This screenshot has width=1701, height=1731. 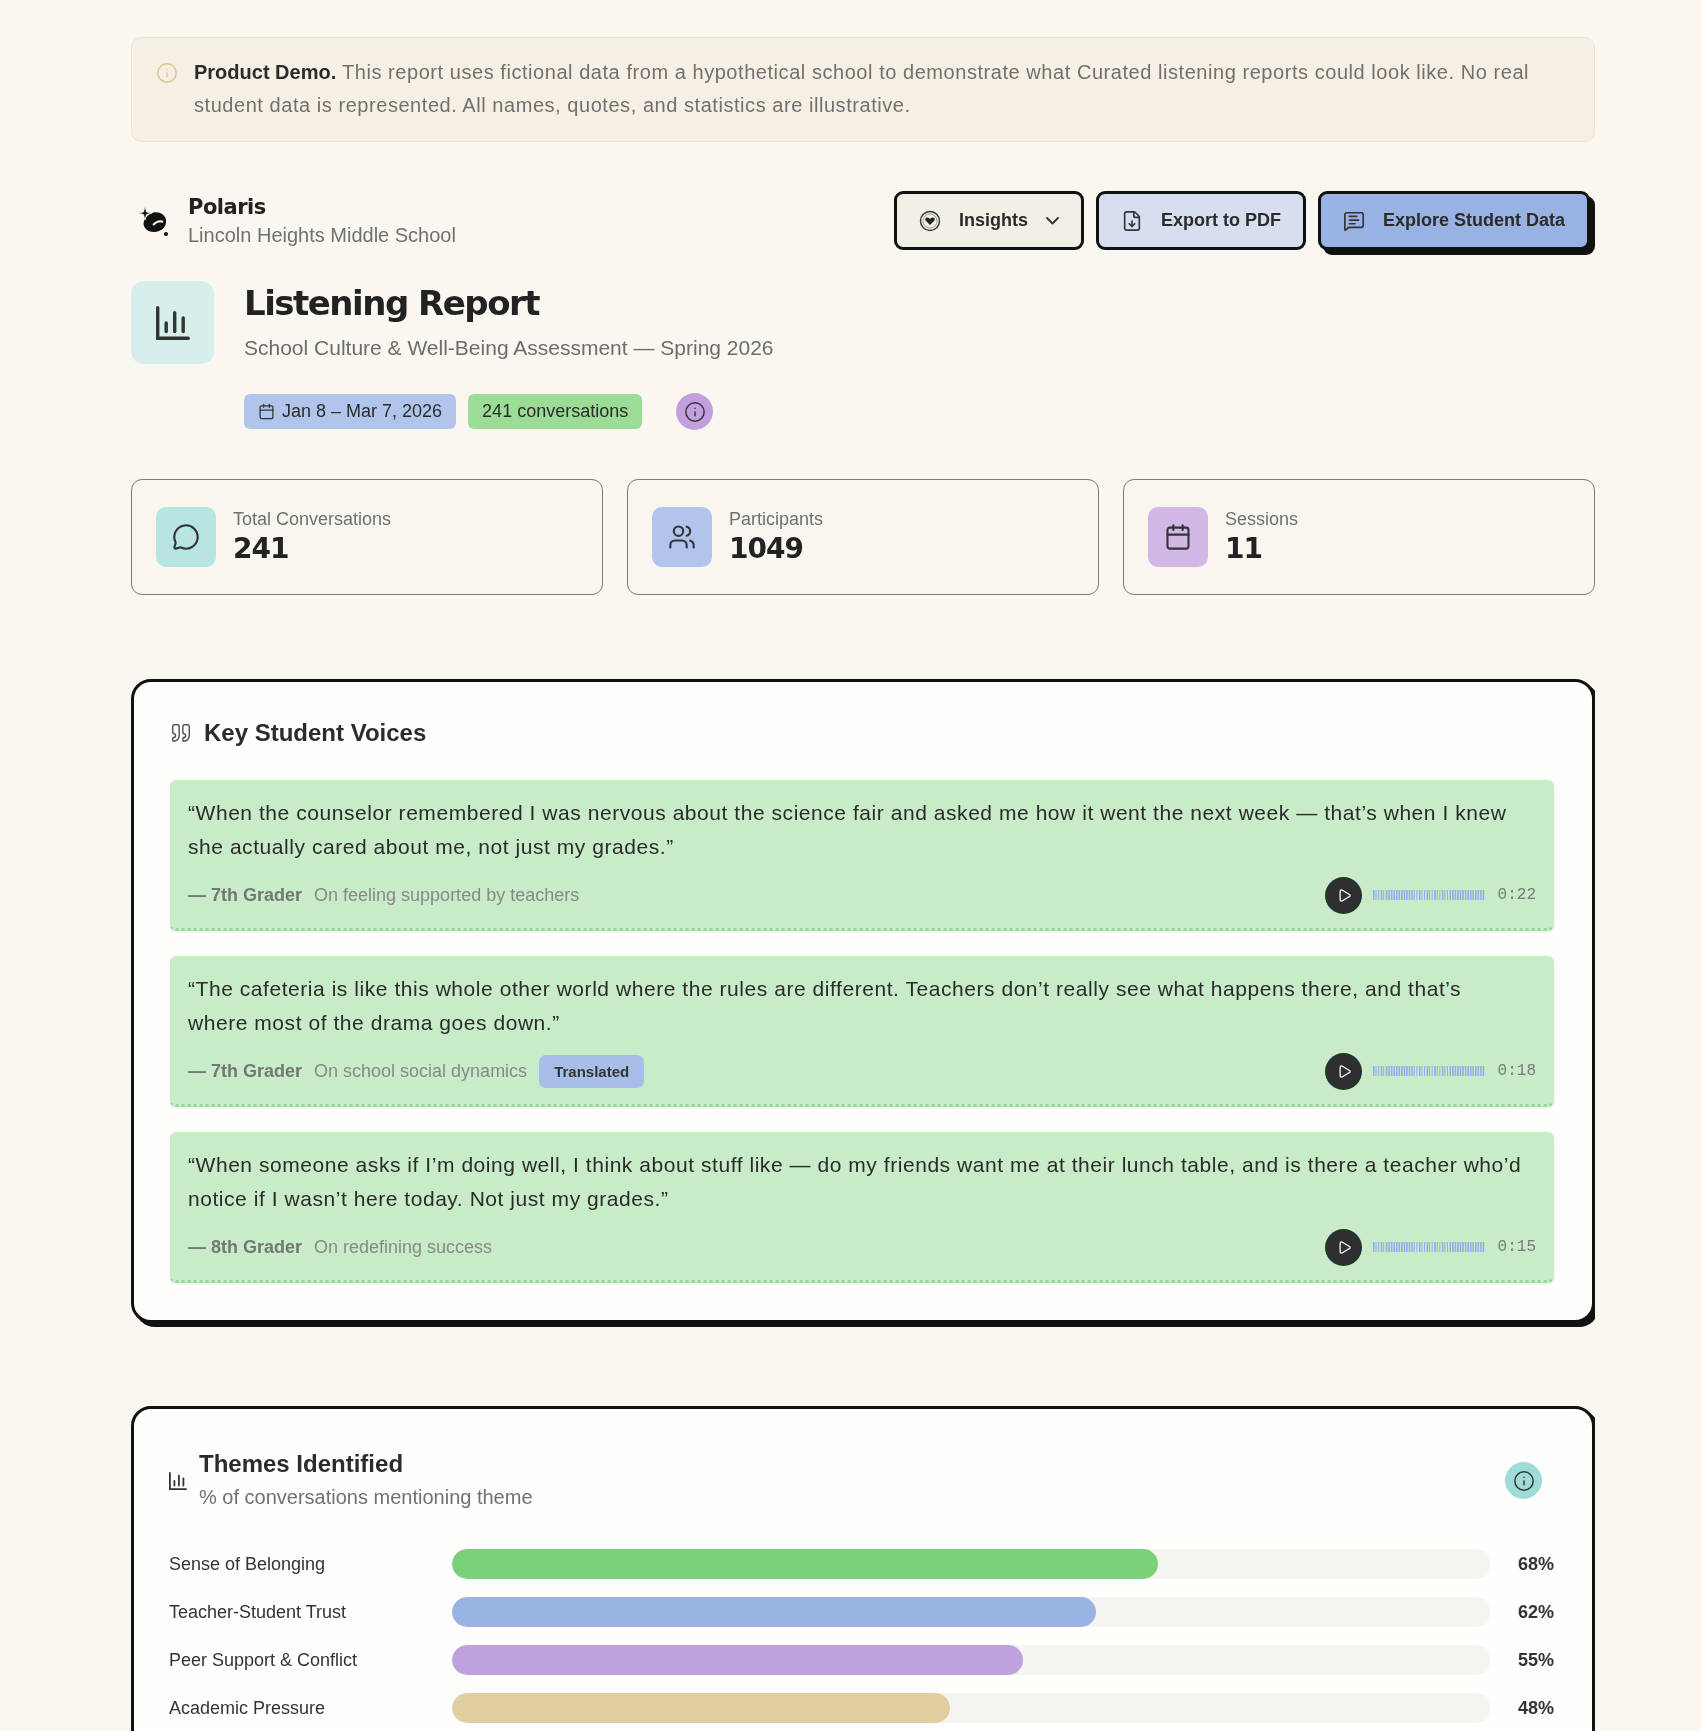 What do you see at coordinates (1535, 1708) in the screenshot?
I see `theme-percent: 48%` at bounding box center [1535, 1708].